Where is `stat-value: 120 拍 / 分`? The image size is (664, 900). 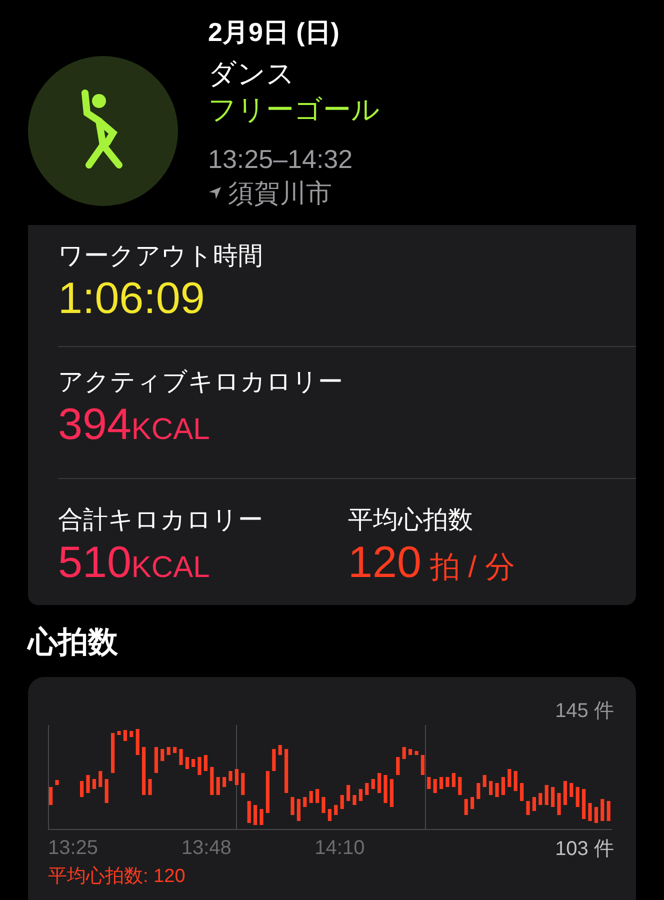 stat-value: 120 拍 / 分 is located at coordinates (432, 563).